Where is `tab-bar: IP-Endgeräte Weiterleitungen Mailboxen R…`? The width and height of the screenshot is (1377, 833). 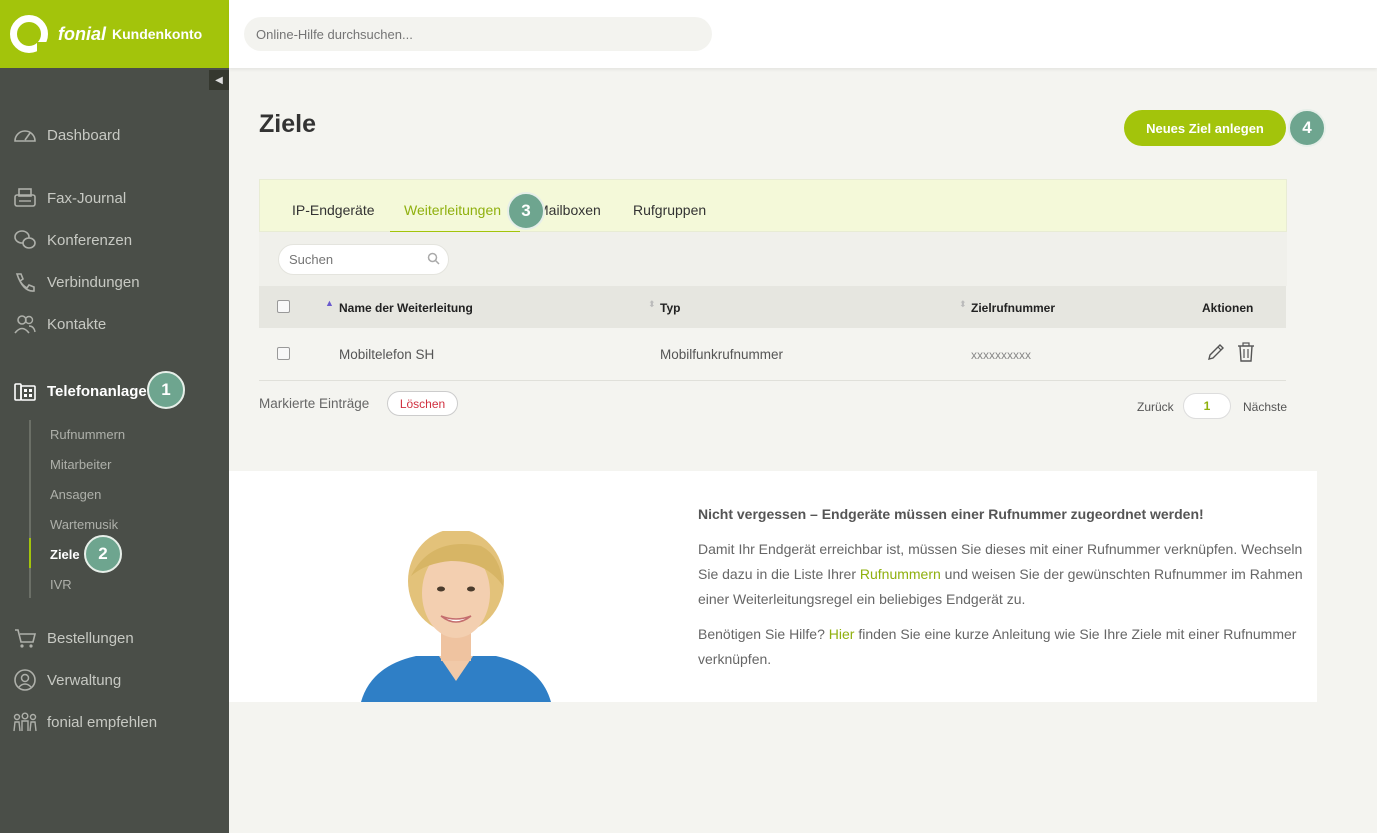
tab-bar: IP-Endgeräte Weiterleitungen Mailboxen R… is located at coordinates (773, 206).